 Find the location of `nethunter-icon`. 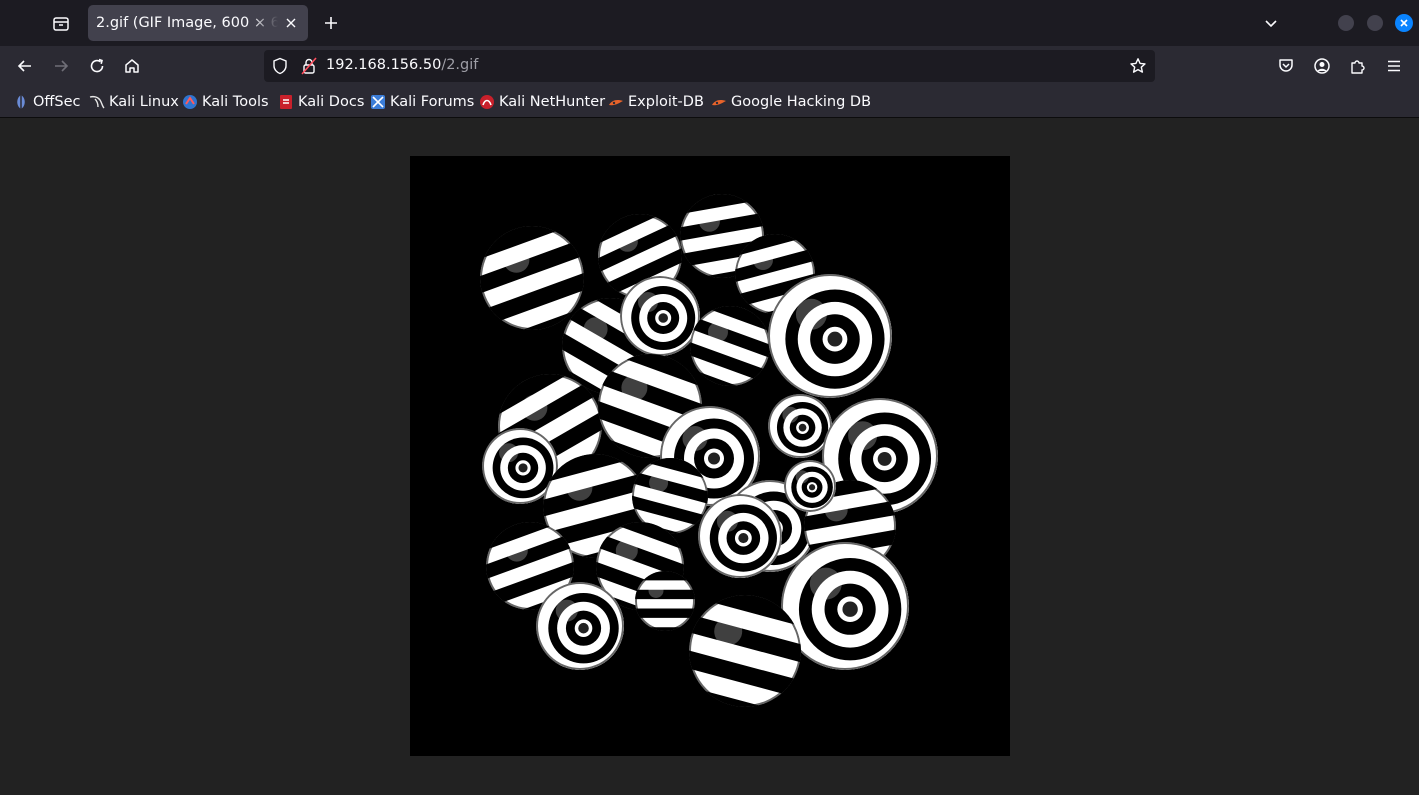

nethunter-icon is located at coordinates (487, 102).